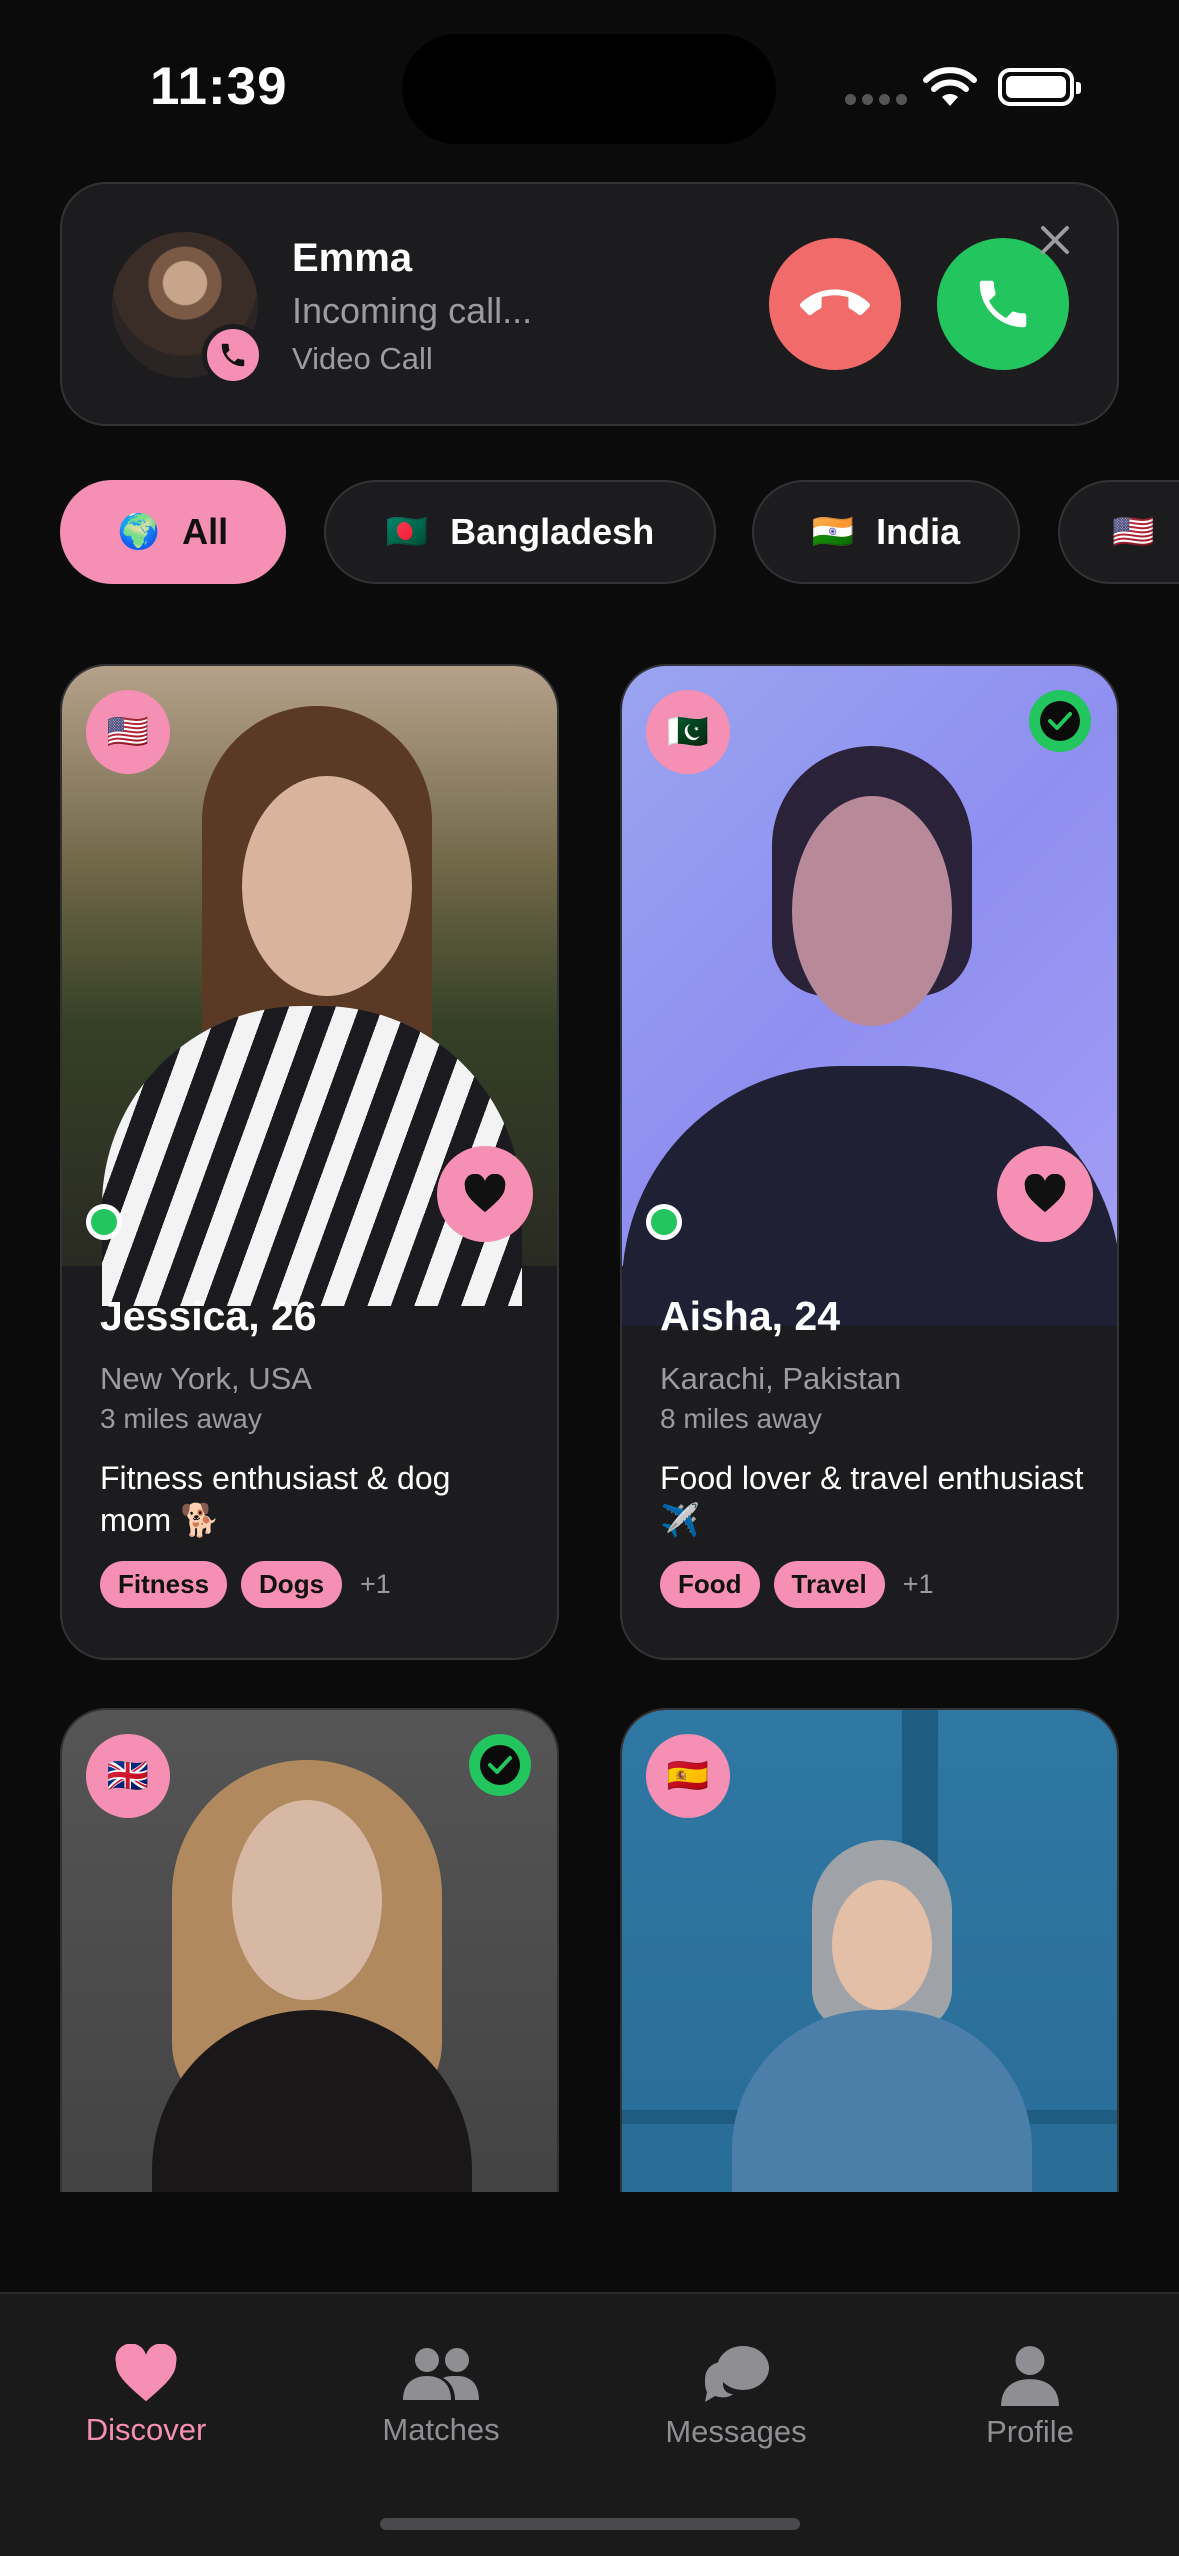 This screenshot has height=2556, width=1179. I want to click on home-indicator, so click(590, 2524).